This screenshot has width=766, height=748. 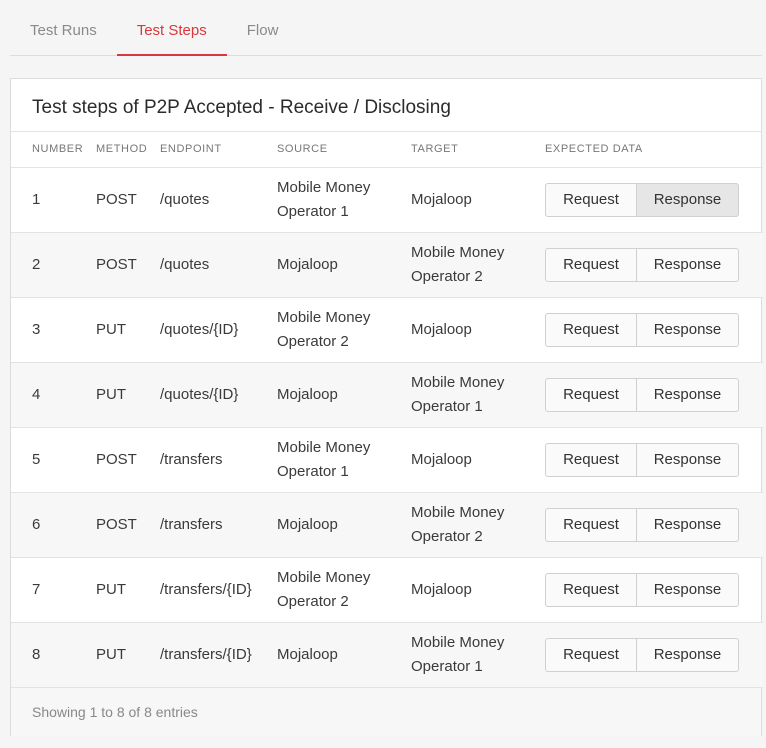 What do you see at coordinates (53, 265) in the screenshot?
I see `cell-number: 2` at bounding box center [53, 265].